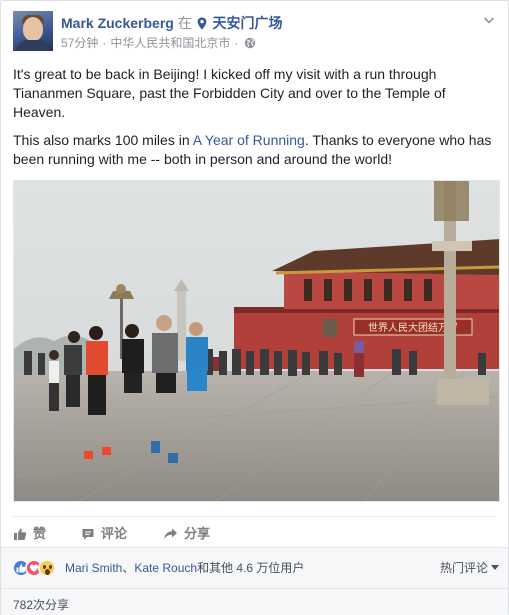 The width and height of the screenshot is (509, 615). I want to click on share-count: 782次分享, so click(41, 604).